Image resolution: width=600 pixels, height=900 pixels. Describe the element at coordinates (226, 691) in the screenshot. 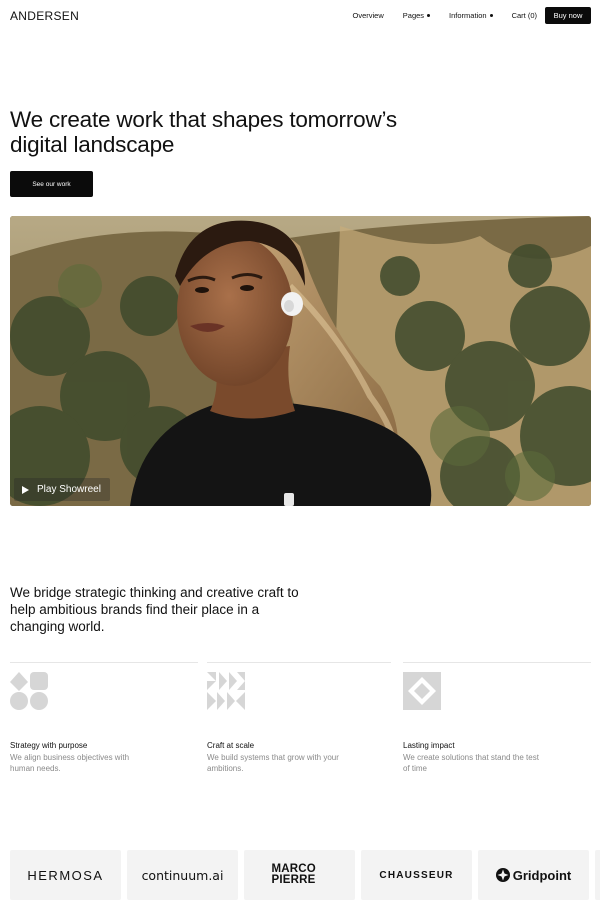

I see `arrows-grid-icon` at that location.